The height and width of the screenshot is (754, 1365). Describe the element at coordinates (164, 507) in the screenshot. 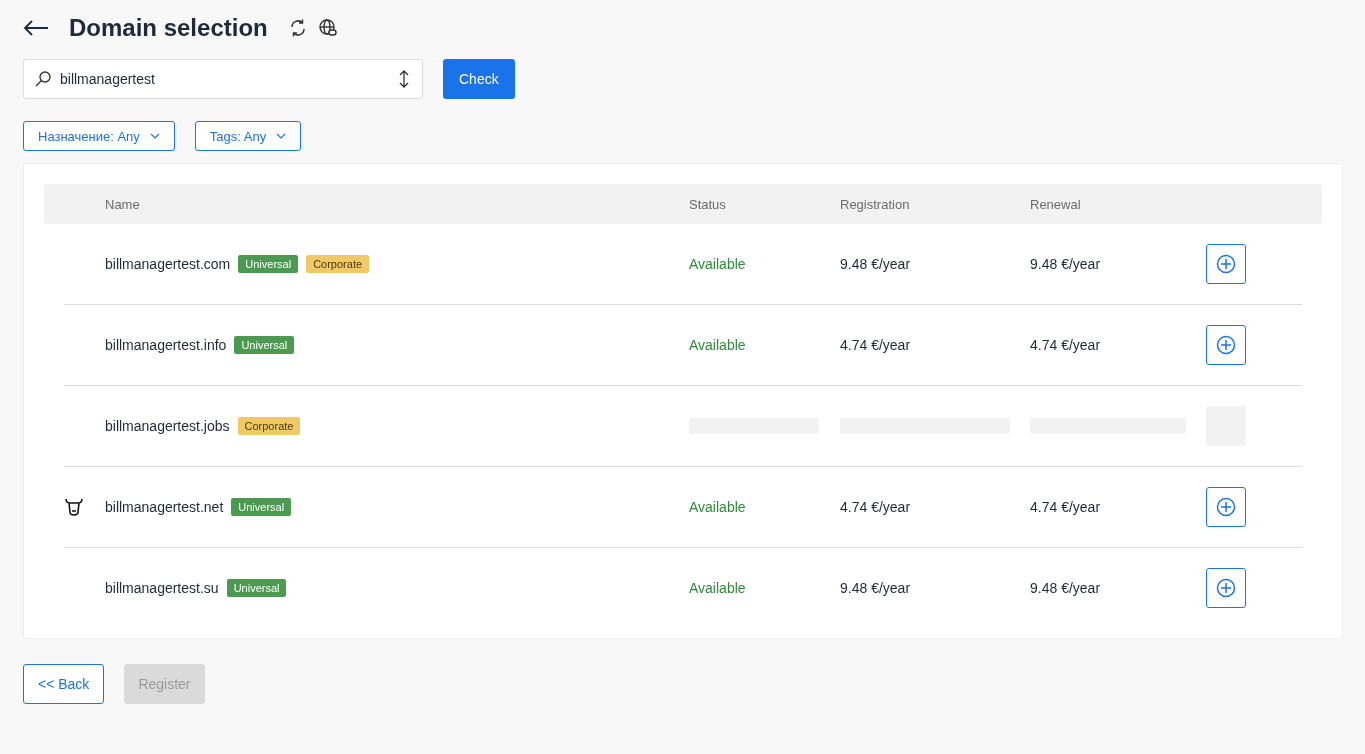

I see `domain-name: billmanagertest.net` at that location.